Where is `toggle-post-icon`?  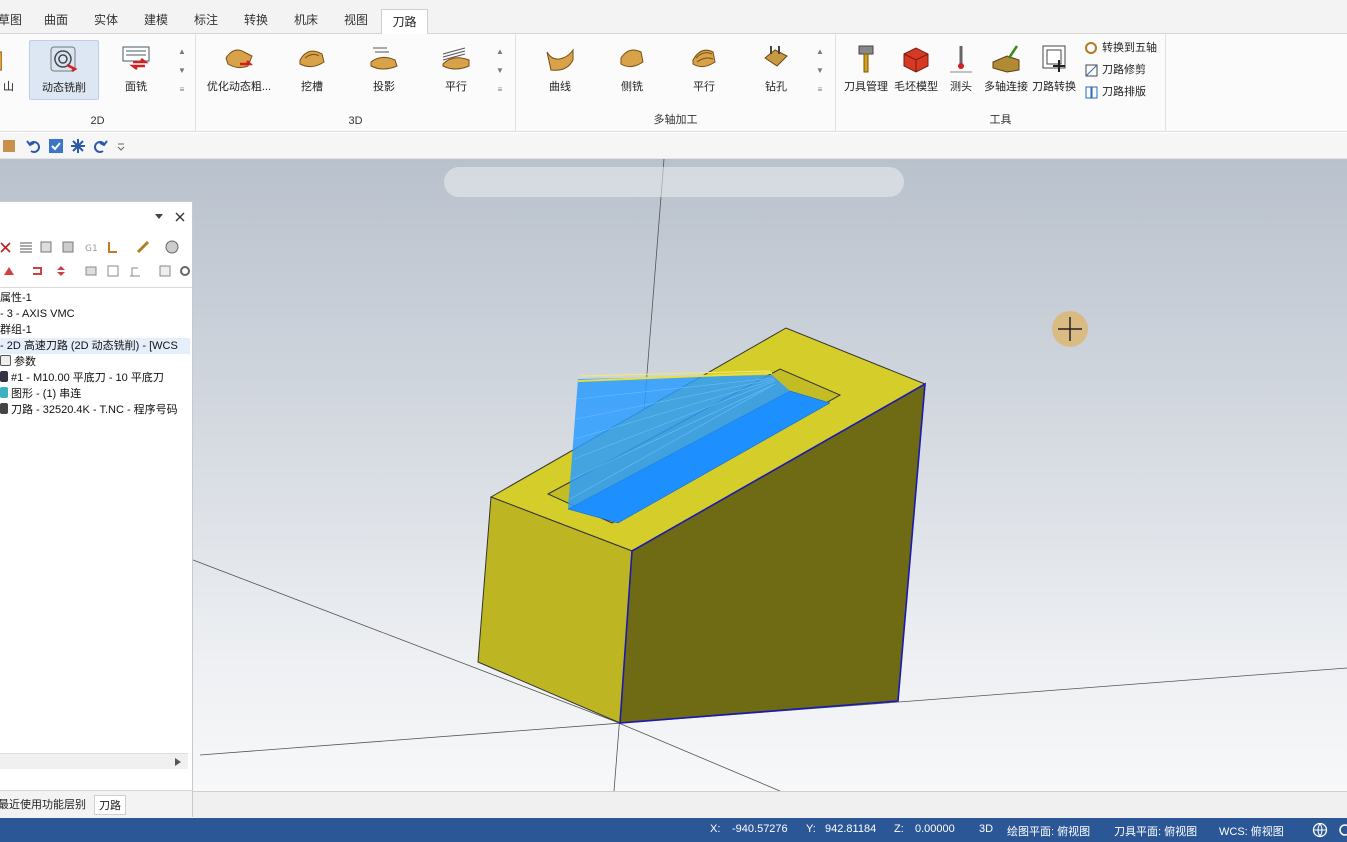
toggle-post-icon is located at coordinates (135, 271).